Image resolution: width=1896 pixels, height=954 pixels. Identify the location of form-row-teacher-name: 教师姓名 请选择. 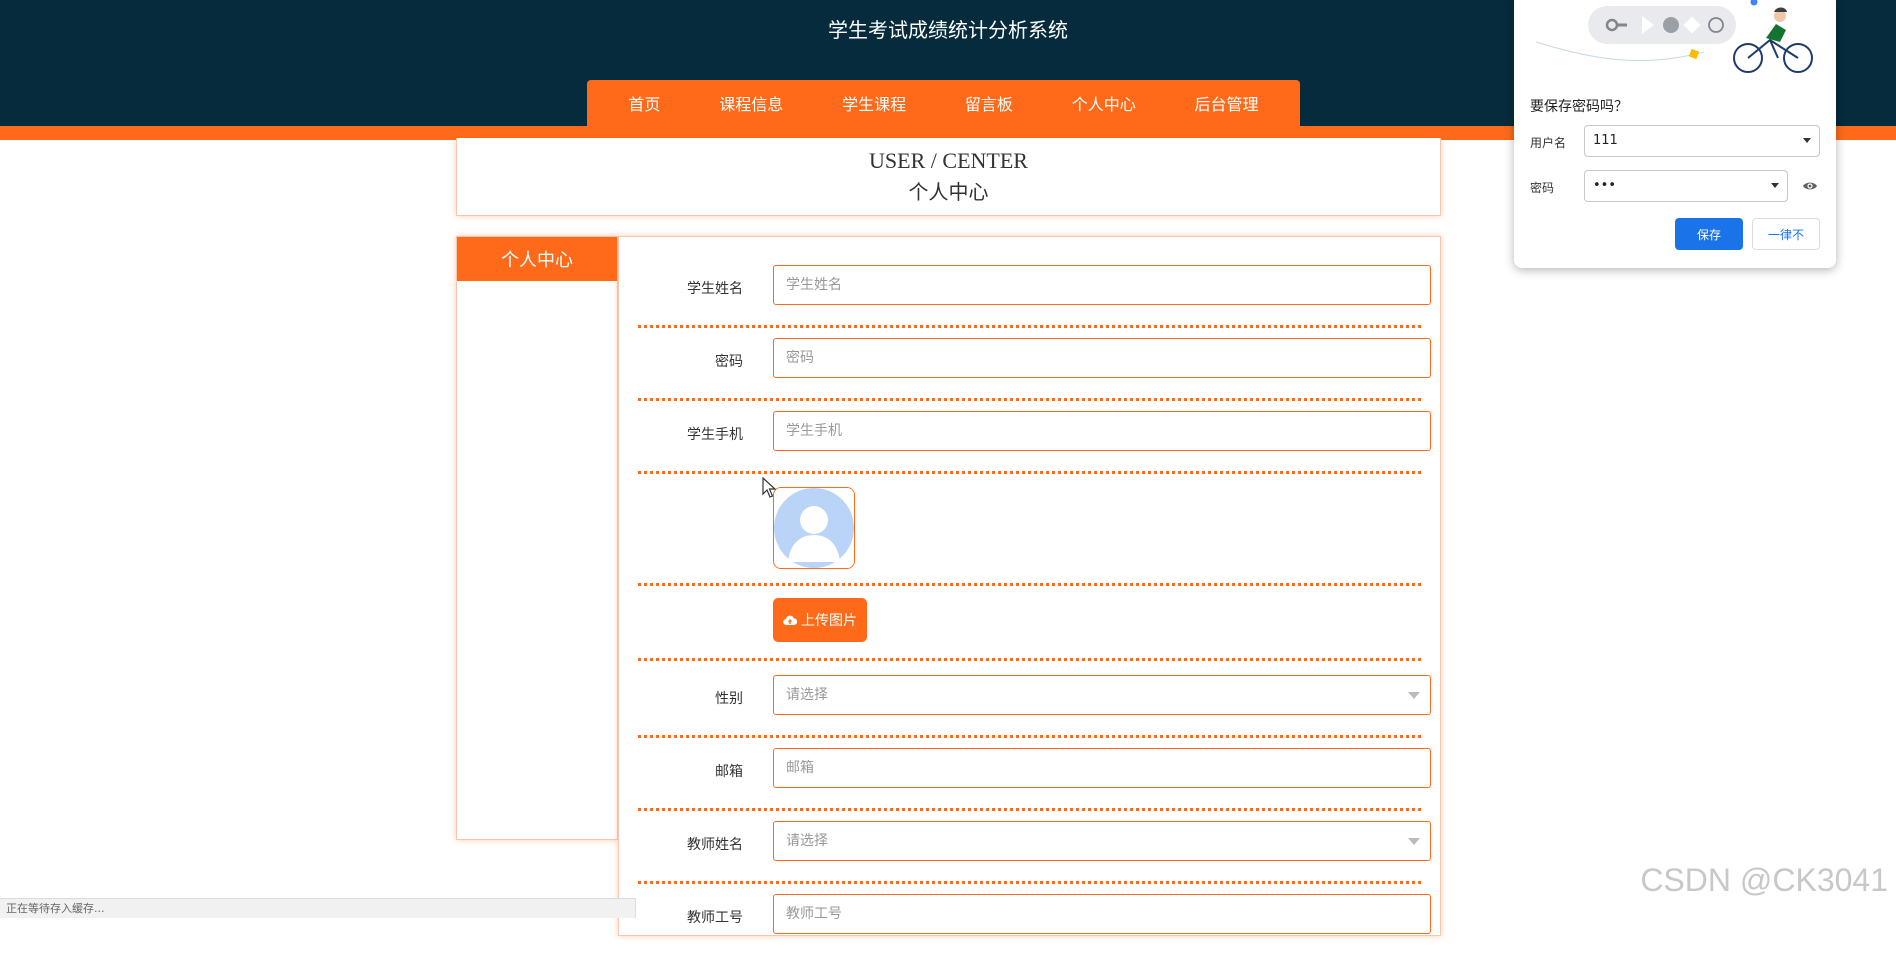
(1034, 852).